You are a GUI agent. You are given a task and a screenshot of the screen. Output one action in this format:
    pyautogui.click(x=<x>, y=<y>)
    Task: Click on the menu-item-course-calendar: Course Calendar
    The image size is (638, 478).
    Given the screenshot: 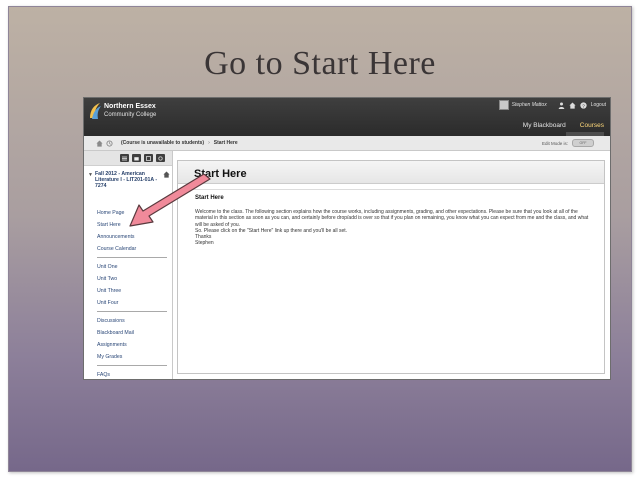 What is the action you would take?
    pyautogui.click(x=116, y=249)
    